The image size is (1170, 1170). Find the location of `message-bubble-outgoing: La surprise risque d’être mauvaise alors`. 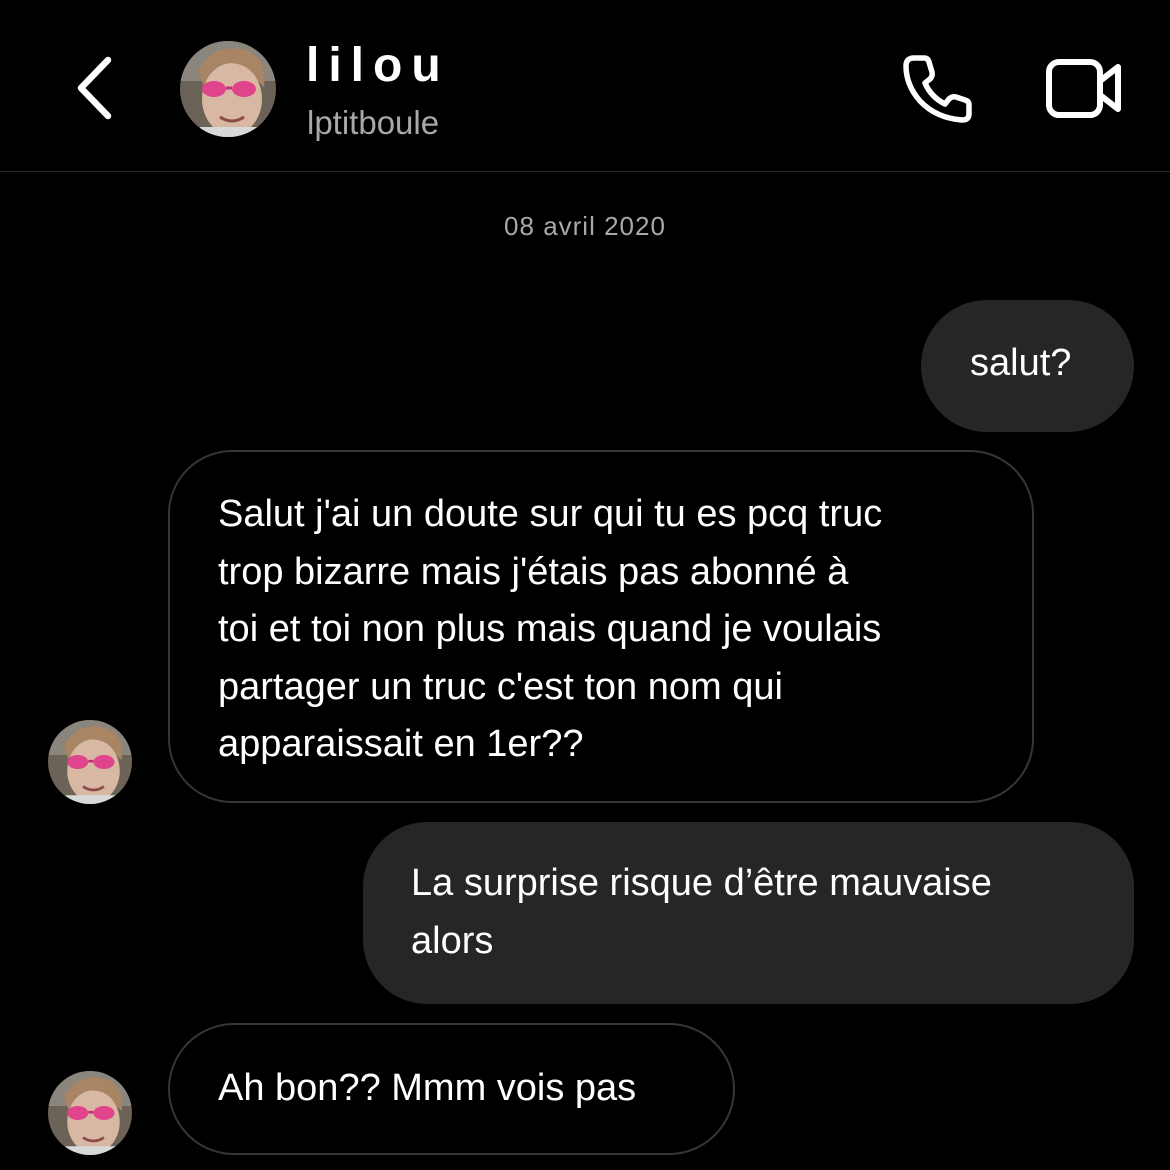

message-bubble-outgoing: La surprise risque d’être mauvaise alors is located at coordinates (748, 913).